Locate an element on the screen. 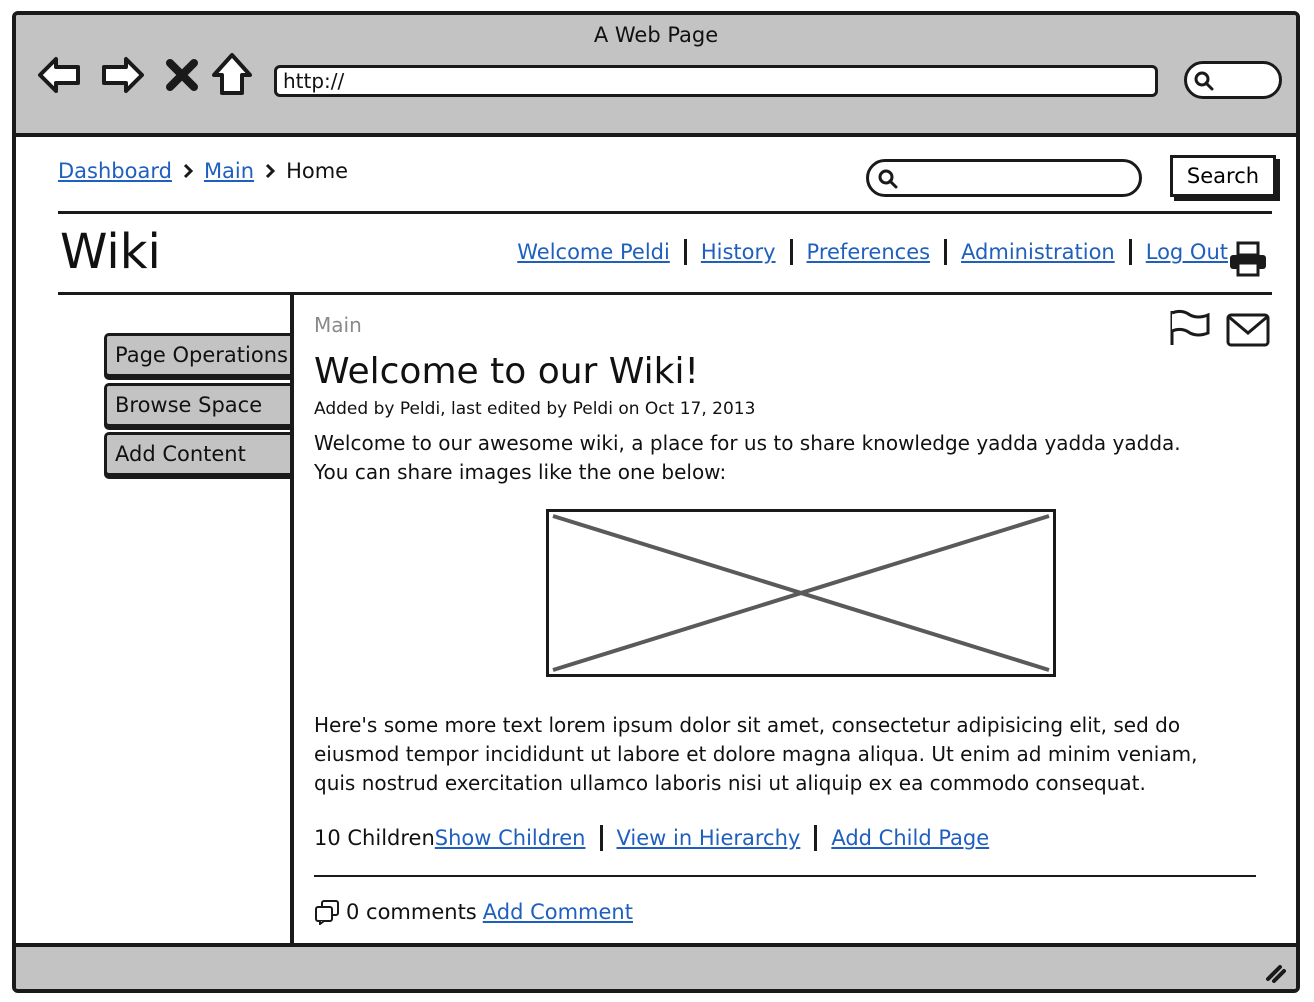  stop-icon is located at coordinates (182, 75).